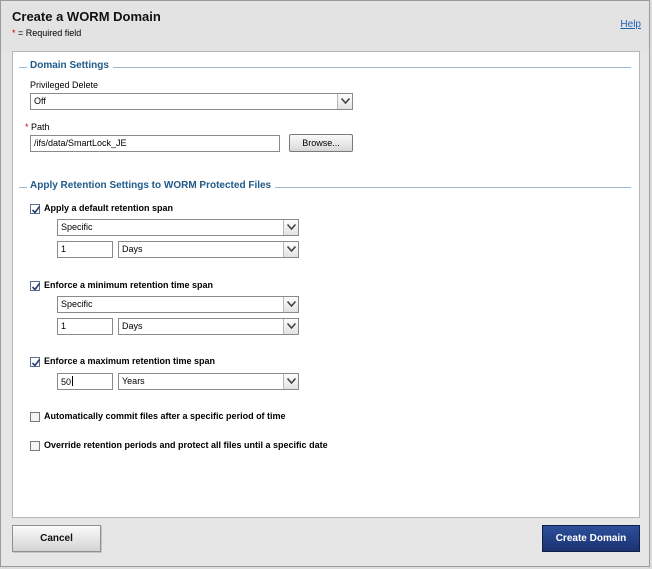  I want to click on maximum-span-unit-value: Years, so click(133, 381).